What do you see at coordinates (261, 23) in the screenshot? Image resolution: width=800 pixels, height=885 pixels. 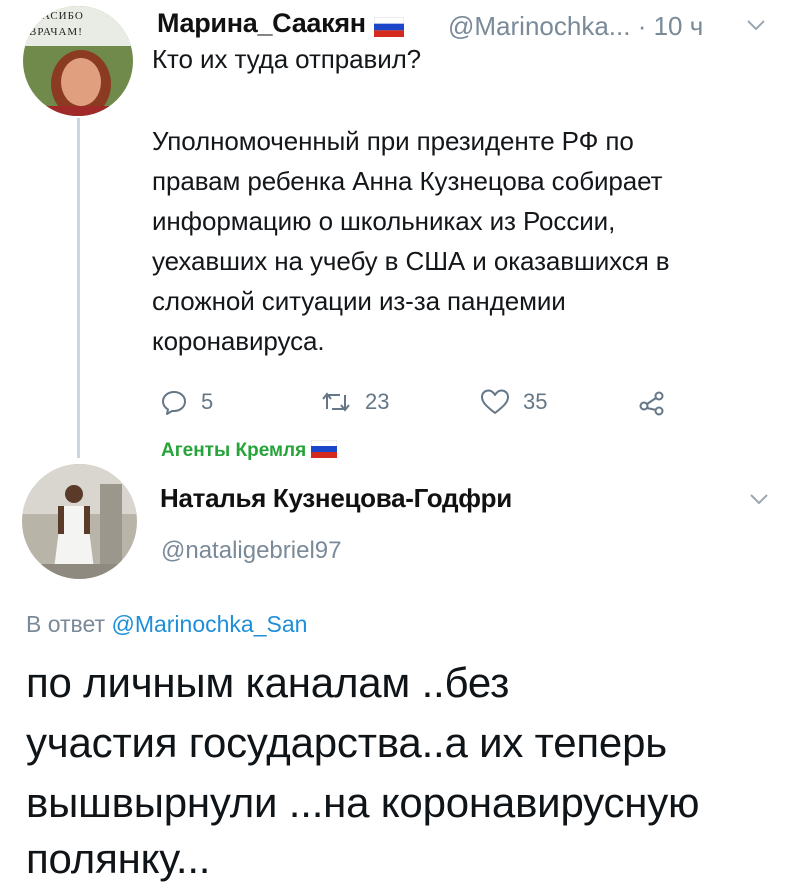 I see `author-name-label: Марина_Саакян` at bounding box center [261, 23].